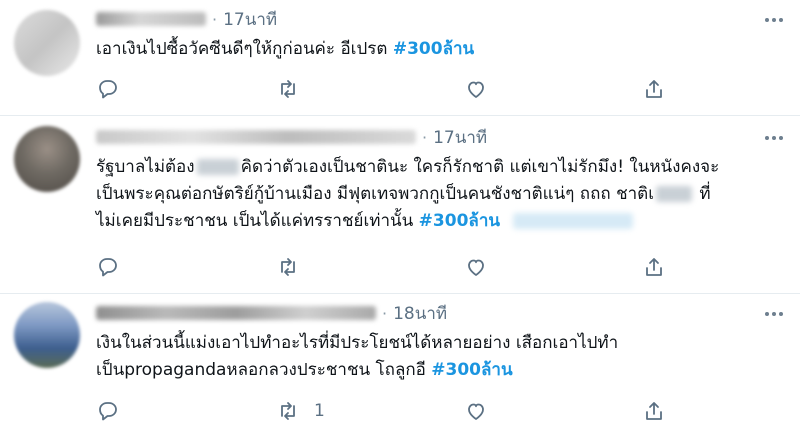  Describe the element at coordinates (573, 221) in the screenshot. I see `redacted-hashtag` at that location.